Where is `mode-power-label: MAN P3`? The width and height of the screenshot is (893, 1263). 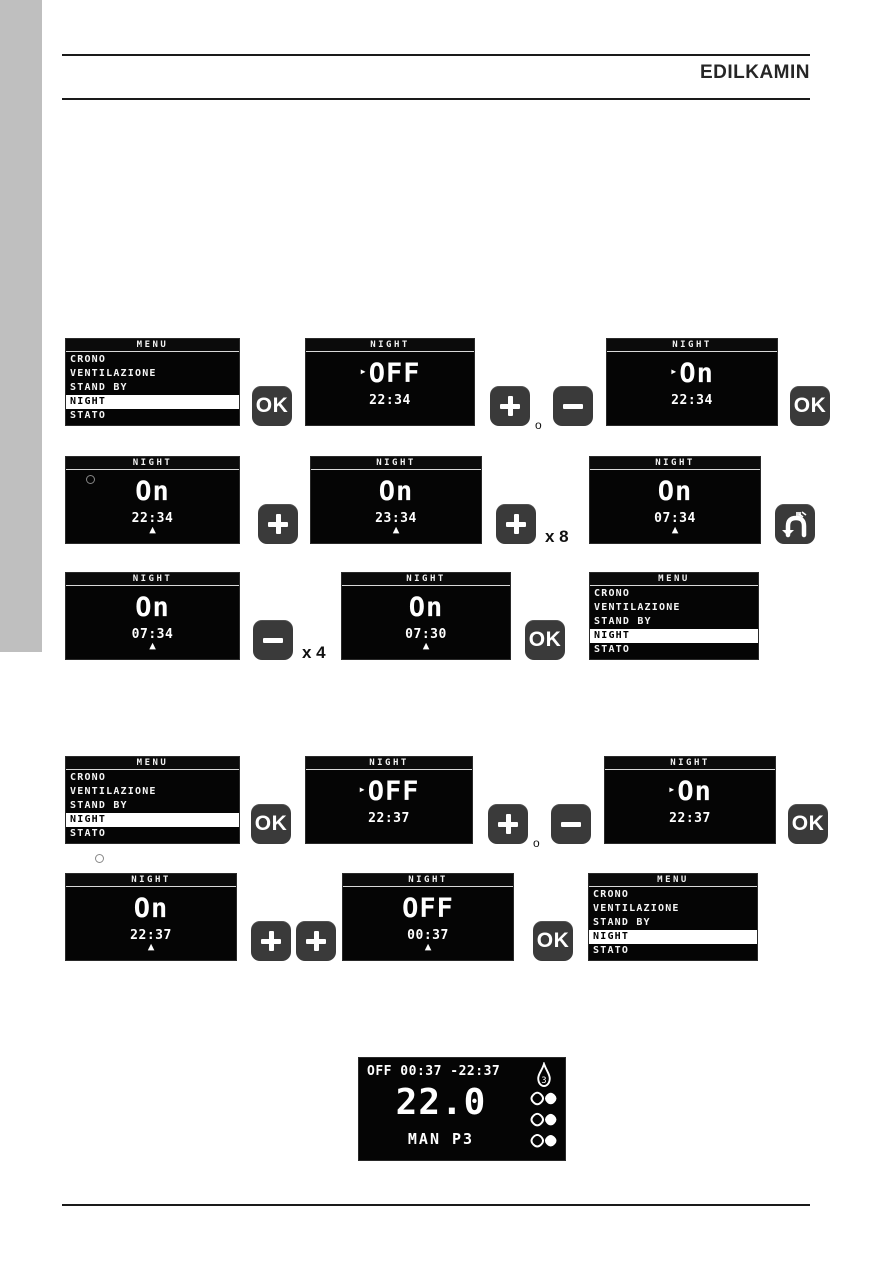 mode-power-label: MAN P3 is located at coordinates (441, 1139).